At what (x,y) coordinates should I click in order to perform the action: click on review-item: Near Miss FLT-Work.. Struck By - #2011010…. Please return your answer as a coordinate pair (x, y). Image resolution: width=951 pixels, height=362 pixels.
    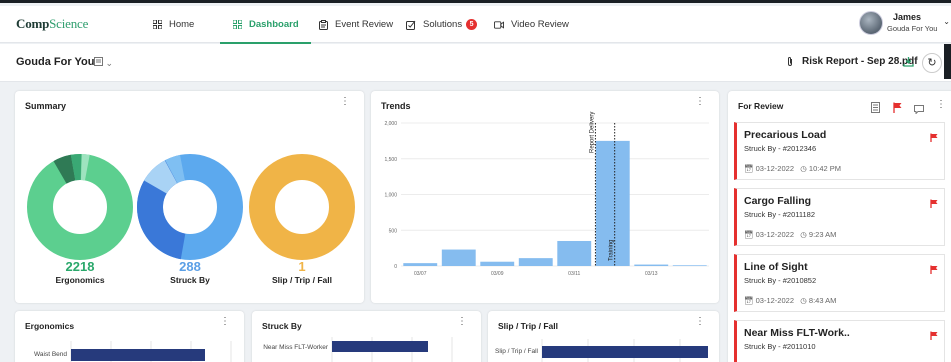
    Looking at the image, I should click on (839, 341).